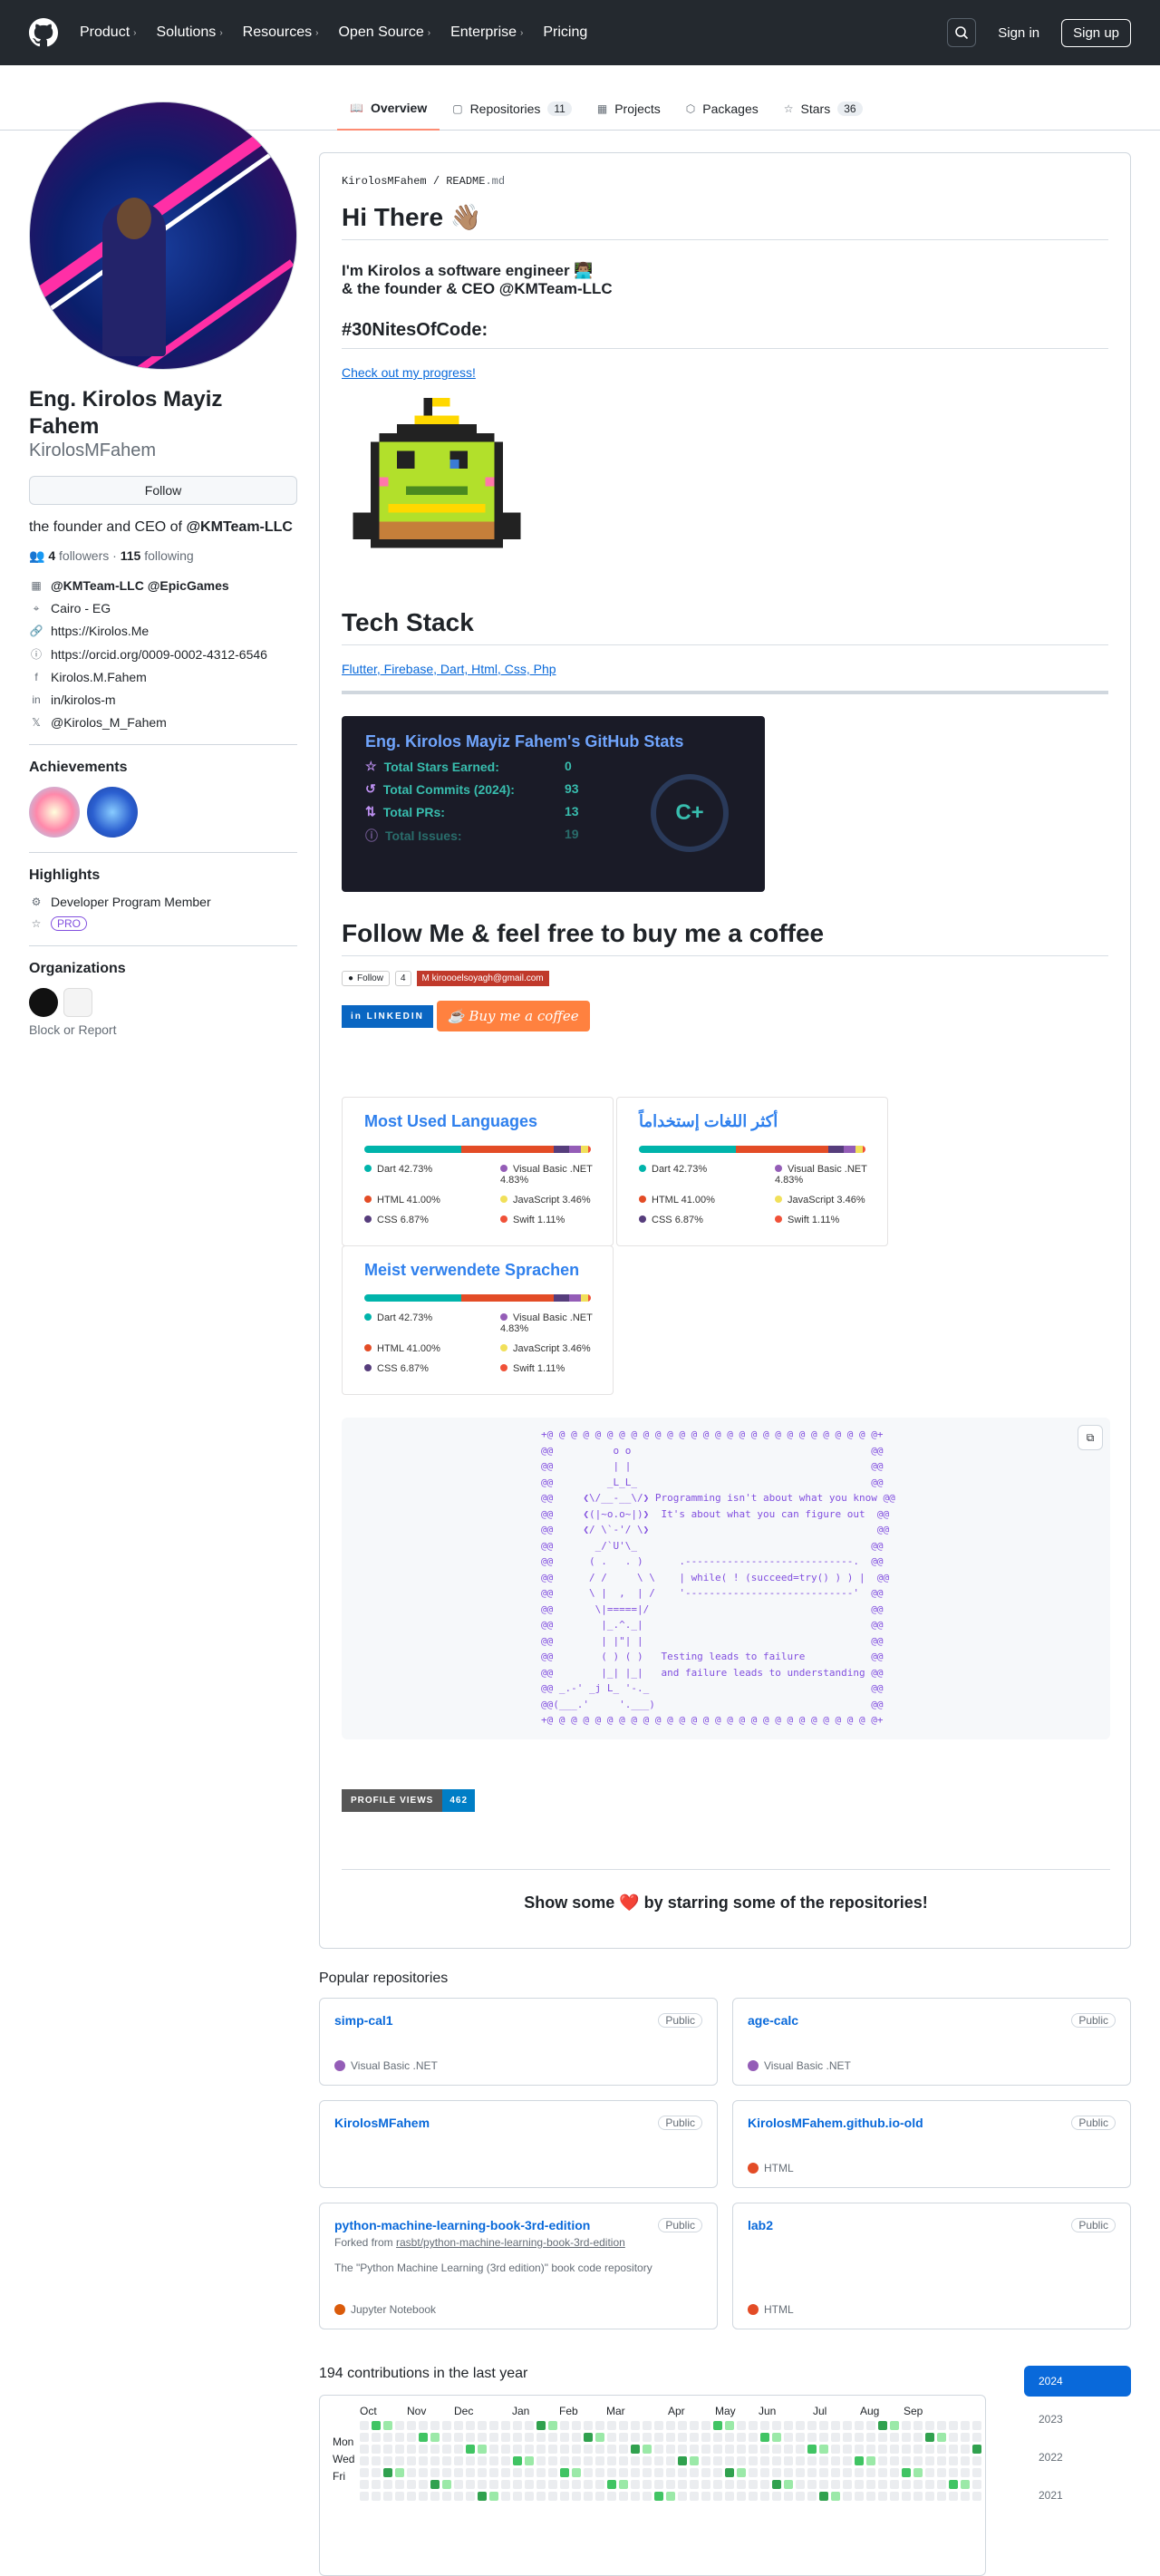 The width and height of the screenshot is (1160, 2576). Describe the element at coordinates (189, 32) in the screenshot. I see `nav-item: Solutions ›` at that location.